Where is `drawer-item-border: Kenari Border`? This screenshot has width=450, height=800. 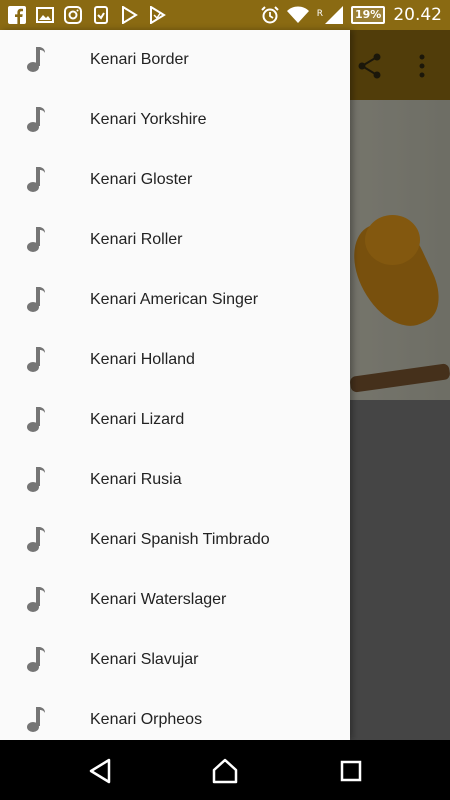
drawer-item-border: Kenari Border is located at coordinates (175, 60).